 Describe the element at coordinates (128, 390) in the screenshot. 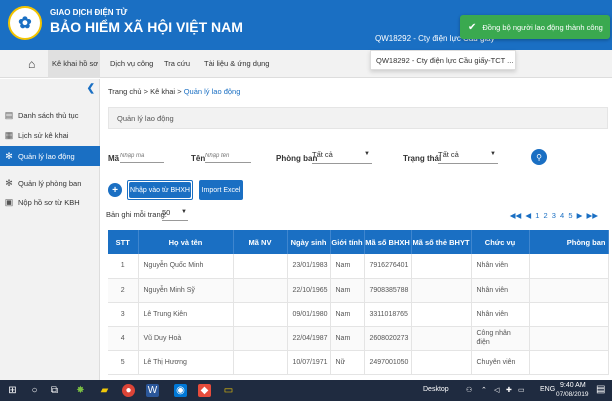

I see `chrome-icon: ●` at that location.